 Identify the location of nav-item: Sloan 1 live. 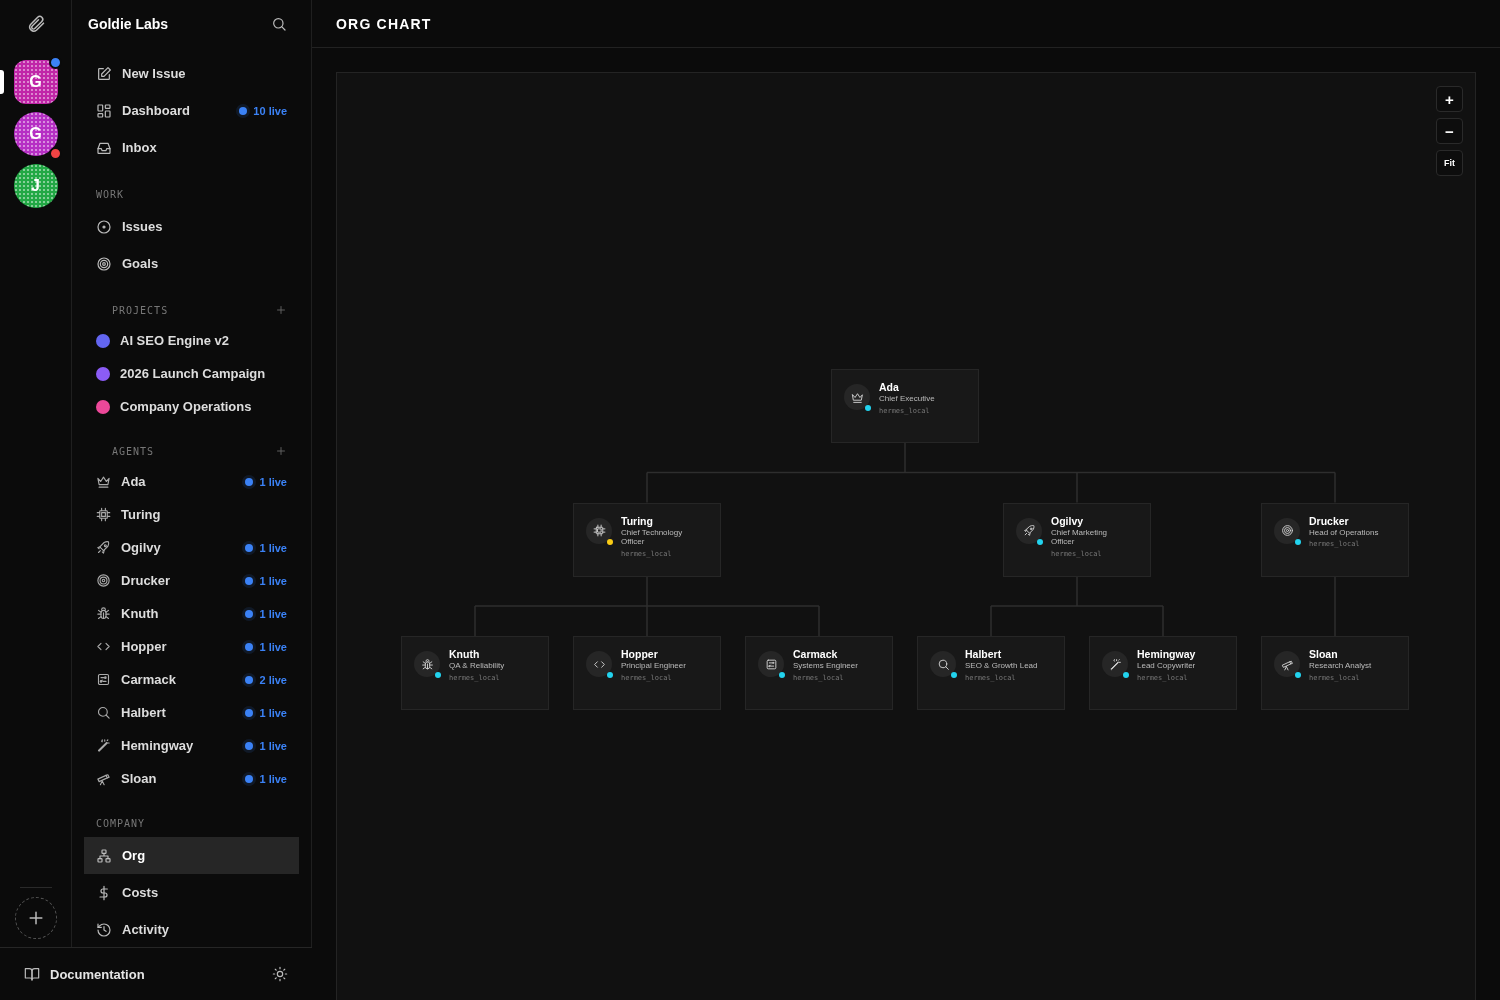
(191, 778).